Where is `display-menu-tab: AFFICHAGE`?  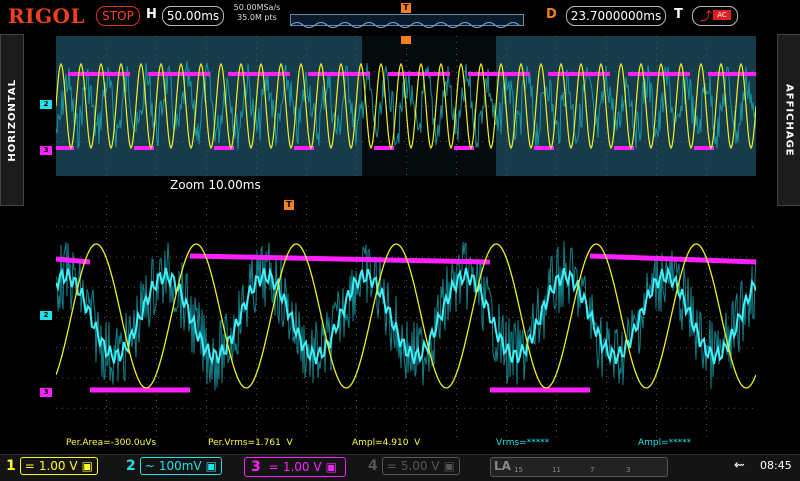 display-menu-tab: AFFICHAGE is located at coordinates (788, 120).